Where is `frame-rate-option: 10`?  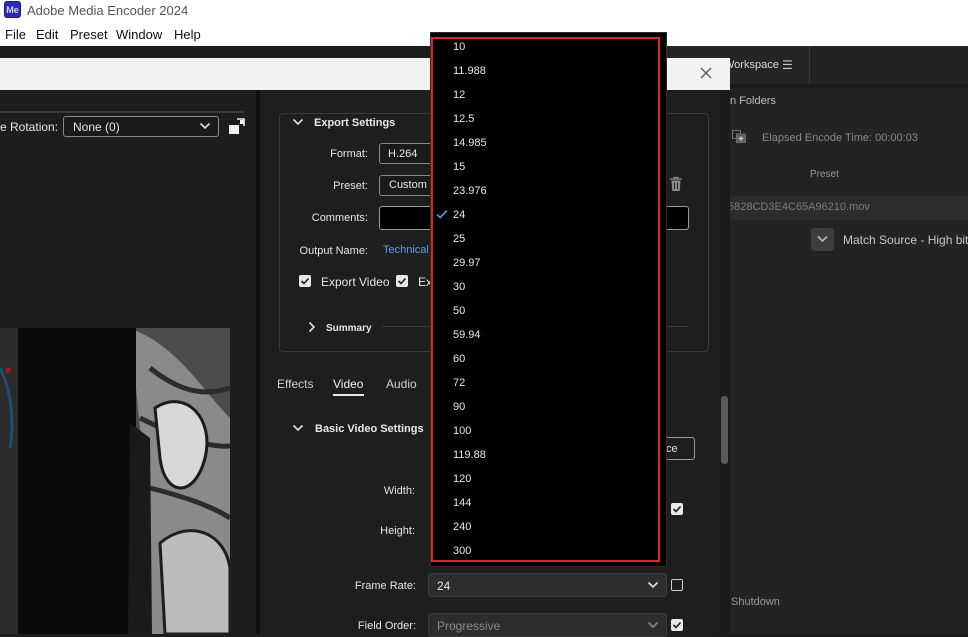
frame-rate-option: 10 is located at coordinates (459, 47).